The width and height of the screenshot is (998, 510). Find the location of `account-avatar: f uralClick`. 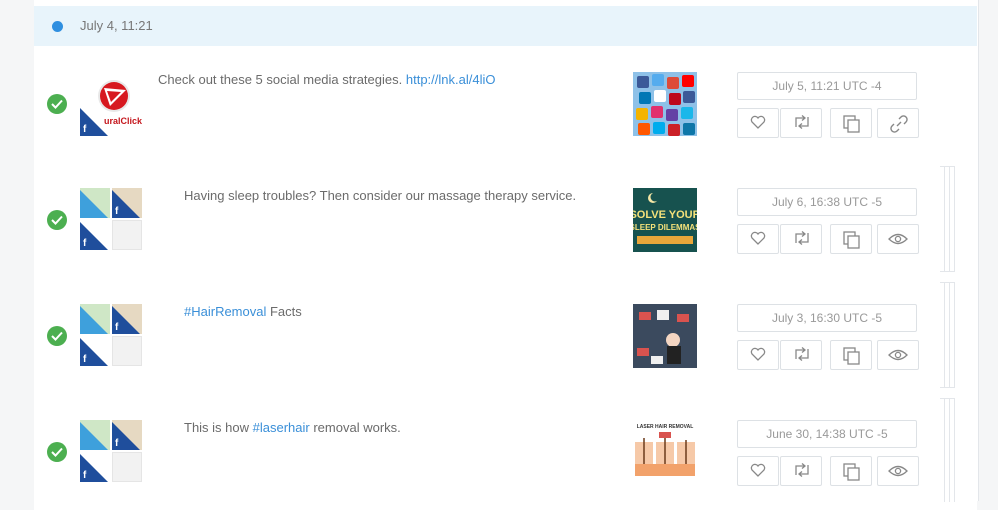

account-avatar: f uralClick is located at coordinates (111, 107).